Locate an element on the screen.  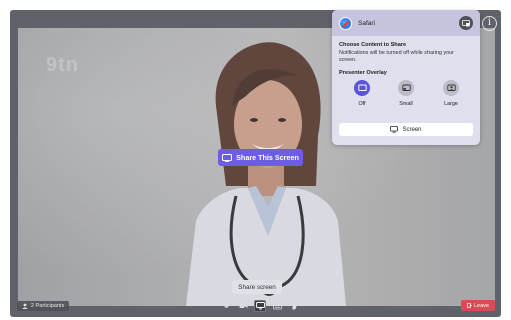
popover-app-title: Safari is located at coordinates (366, 23).